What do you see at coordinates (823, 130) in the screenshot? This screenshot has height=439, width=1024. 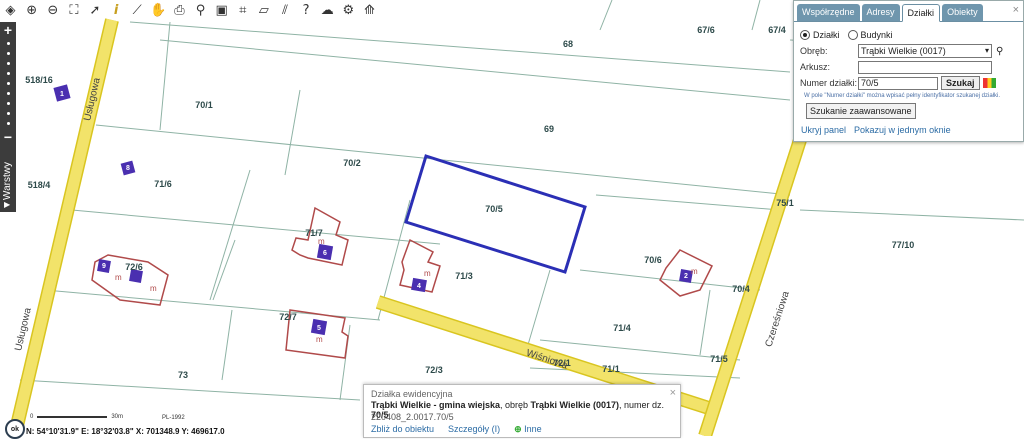 I see `hide-panel-link: Ukryj panel` at bounding box center [823, 130].